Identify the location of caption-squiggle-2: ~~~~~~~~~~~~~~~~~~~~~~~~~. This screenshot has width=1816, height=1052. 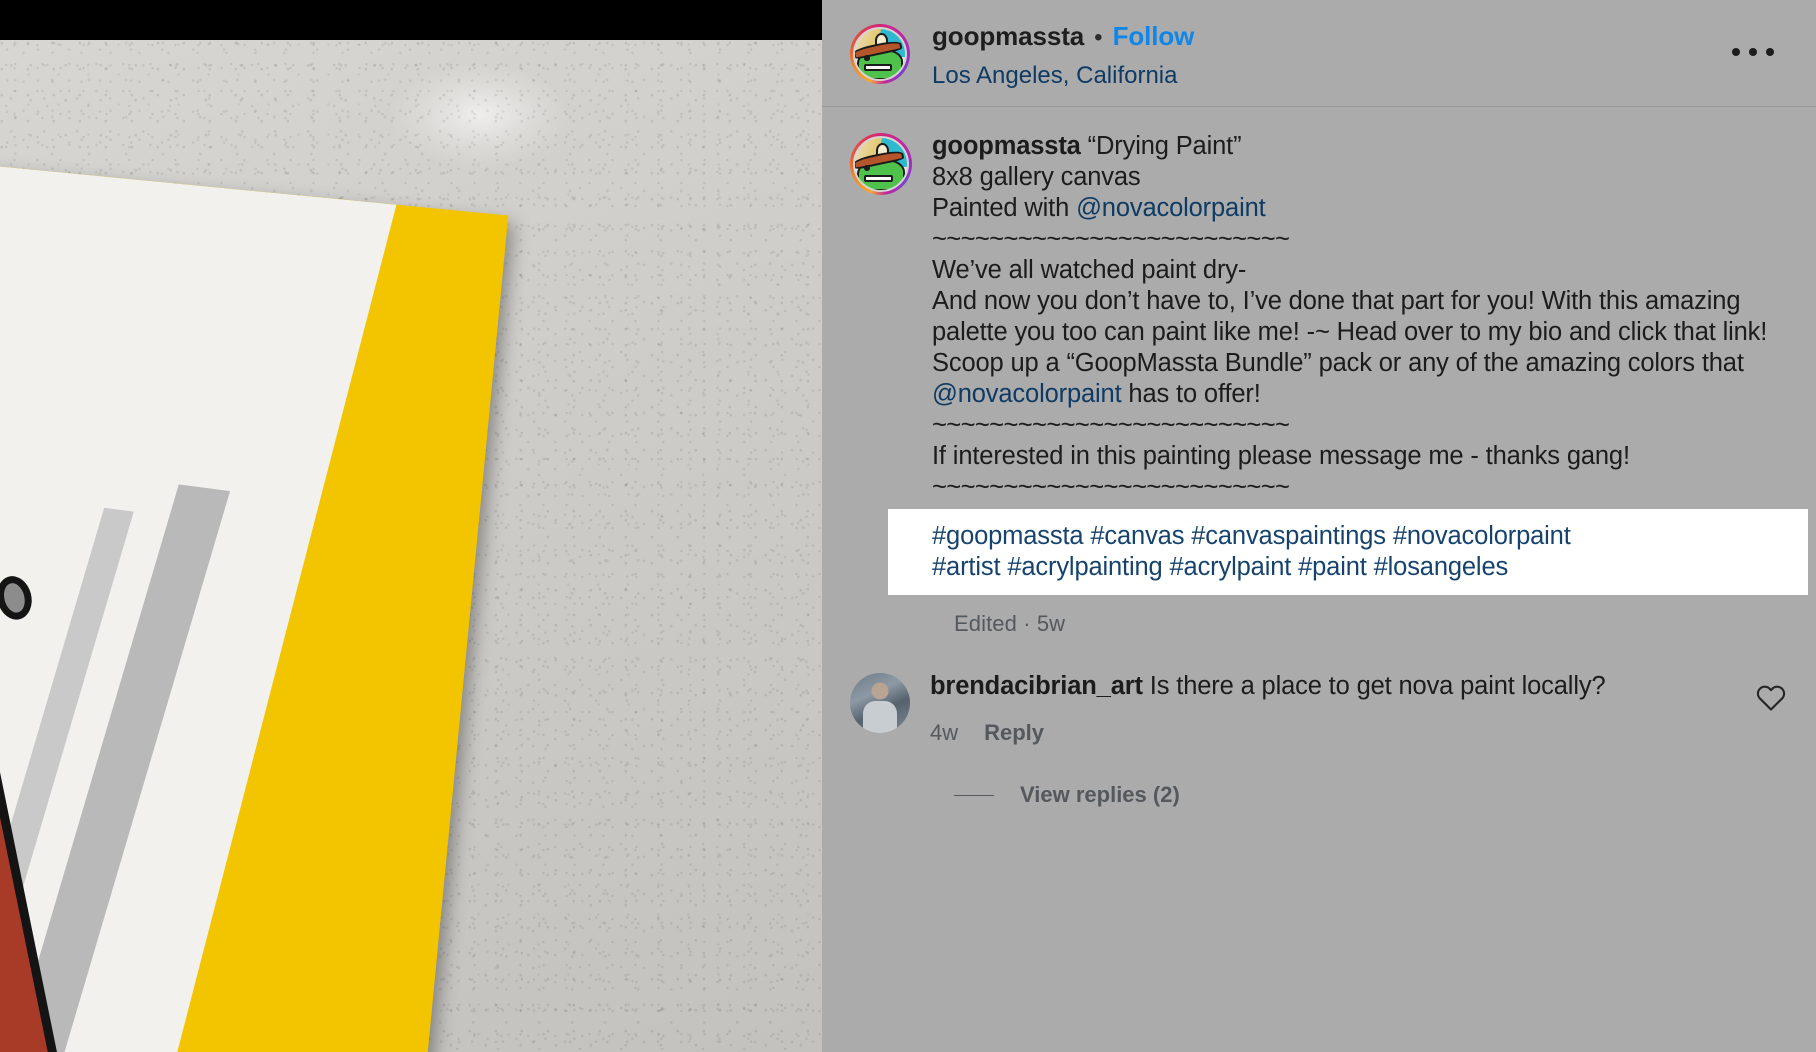
(1111, 425).